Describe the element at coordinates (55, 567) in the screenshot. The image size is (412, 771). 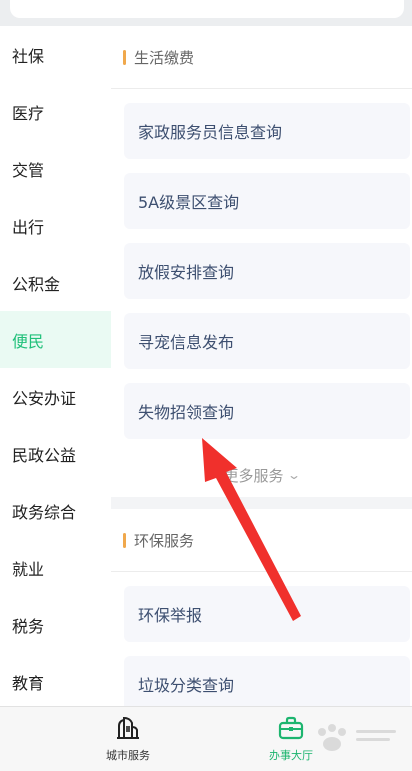
I see `sidebar-item-employment: 就业` at that location.